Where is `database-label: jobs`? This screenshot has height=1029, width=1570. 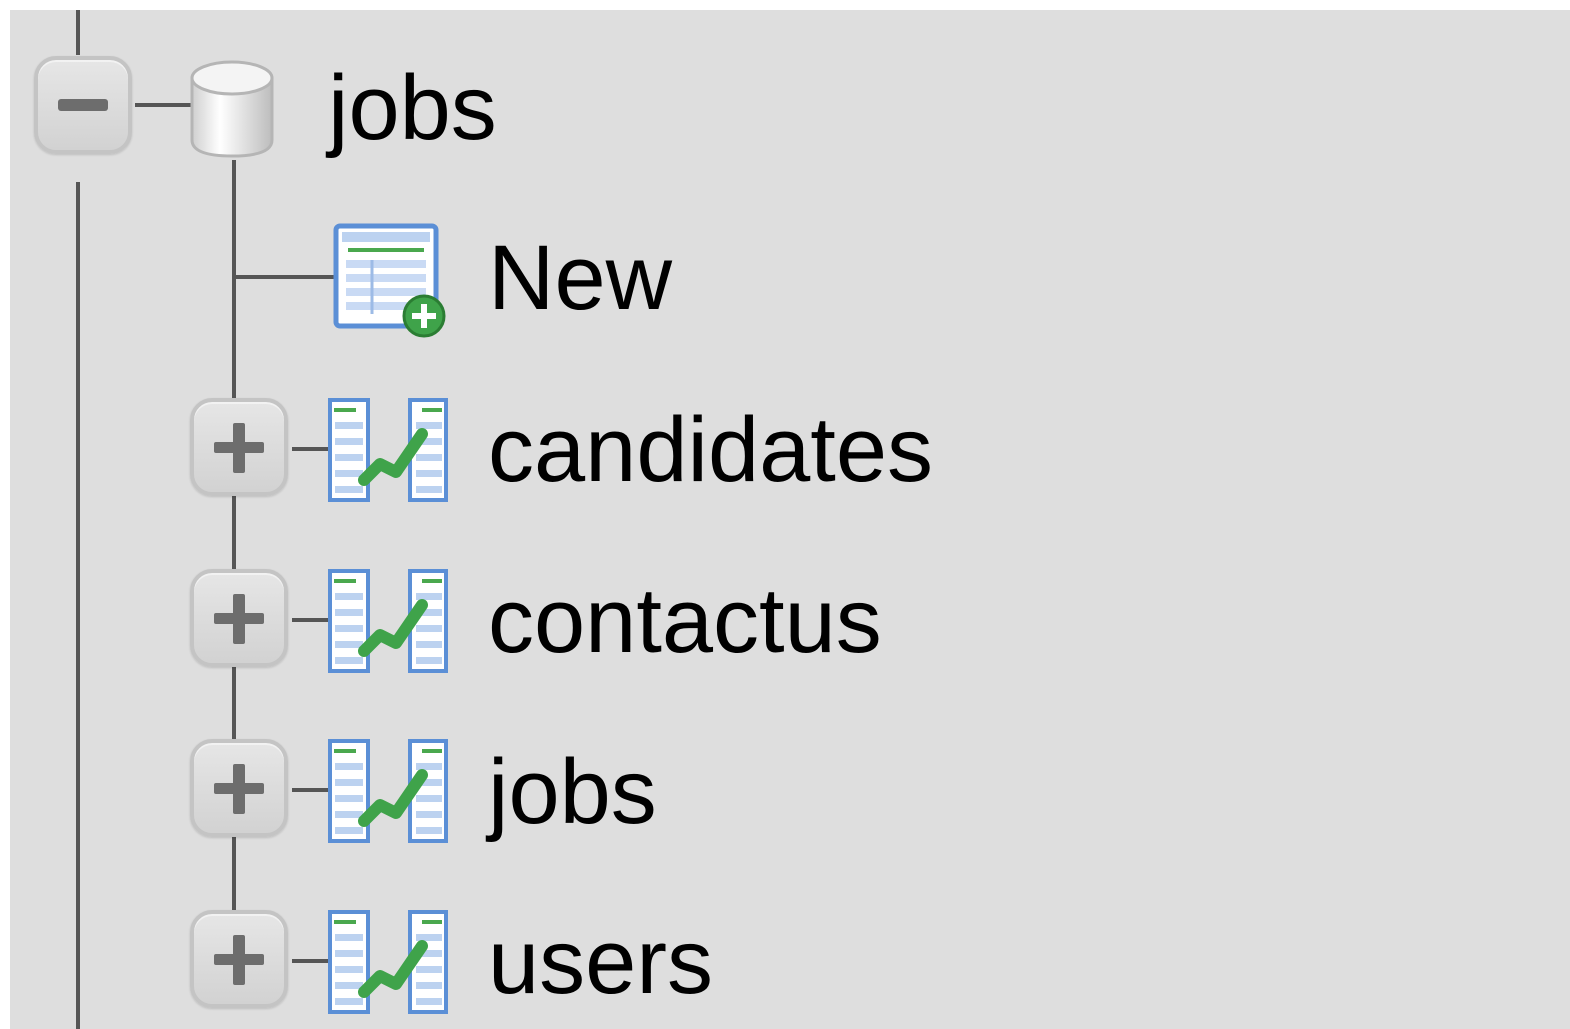 database-label: jobs is located at coordinates (412, 108).